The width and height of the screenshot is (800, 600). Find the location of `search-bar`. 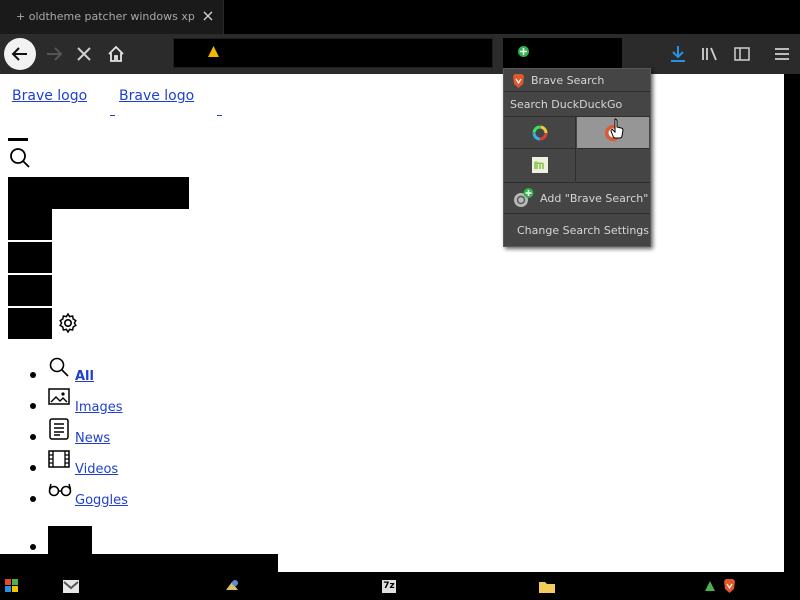

search-bar is located at coordinates (562, 53).